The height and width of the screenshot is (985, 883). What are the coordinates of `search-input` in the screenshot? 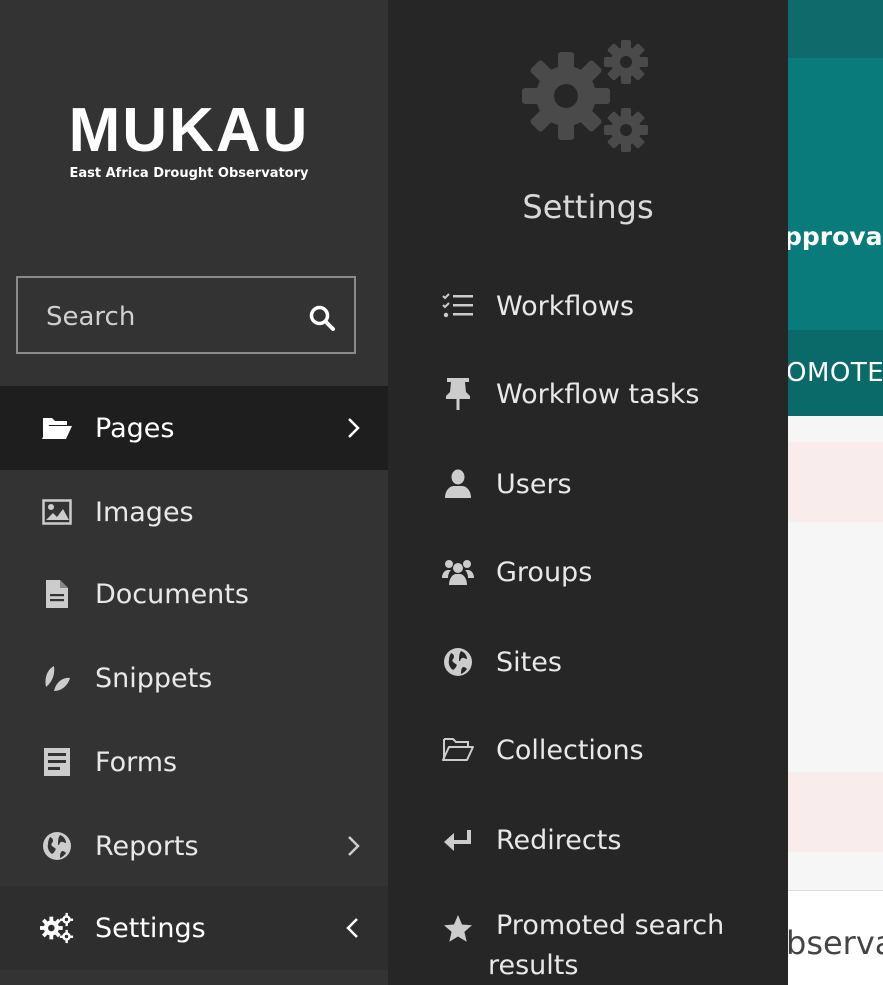 It's located at (166, 317).